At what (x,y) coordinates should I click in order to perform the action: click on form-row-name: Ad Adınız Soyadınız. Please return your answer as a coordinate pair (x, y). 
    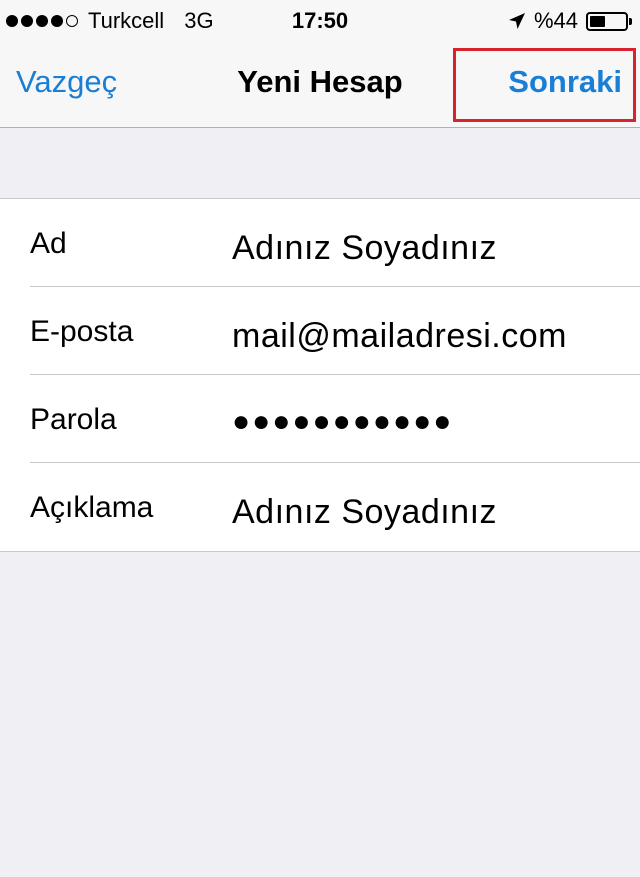
    Looking at the image, I should click on (320, 243).